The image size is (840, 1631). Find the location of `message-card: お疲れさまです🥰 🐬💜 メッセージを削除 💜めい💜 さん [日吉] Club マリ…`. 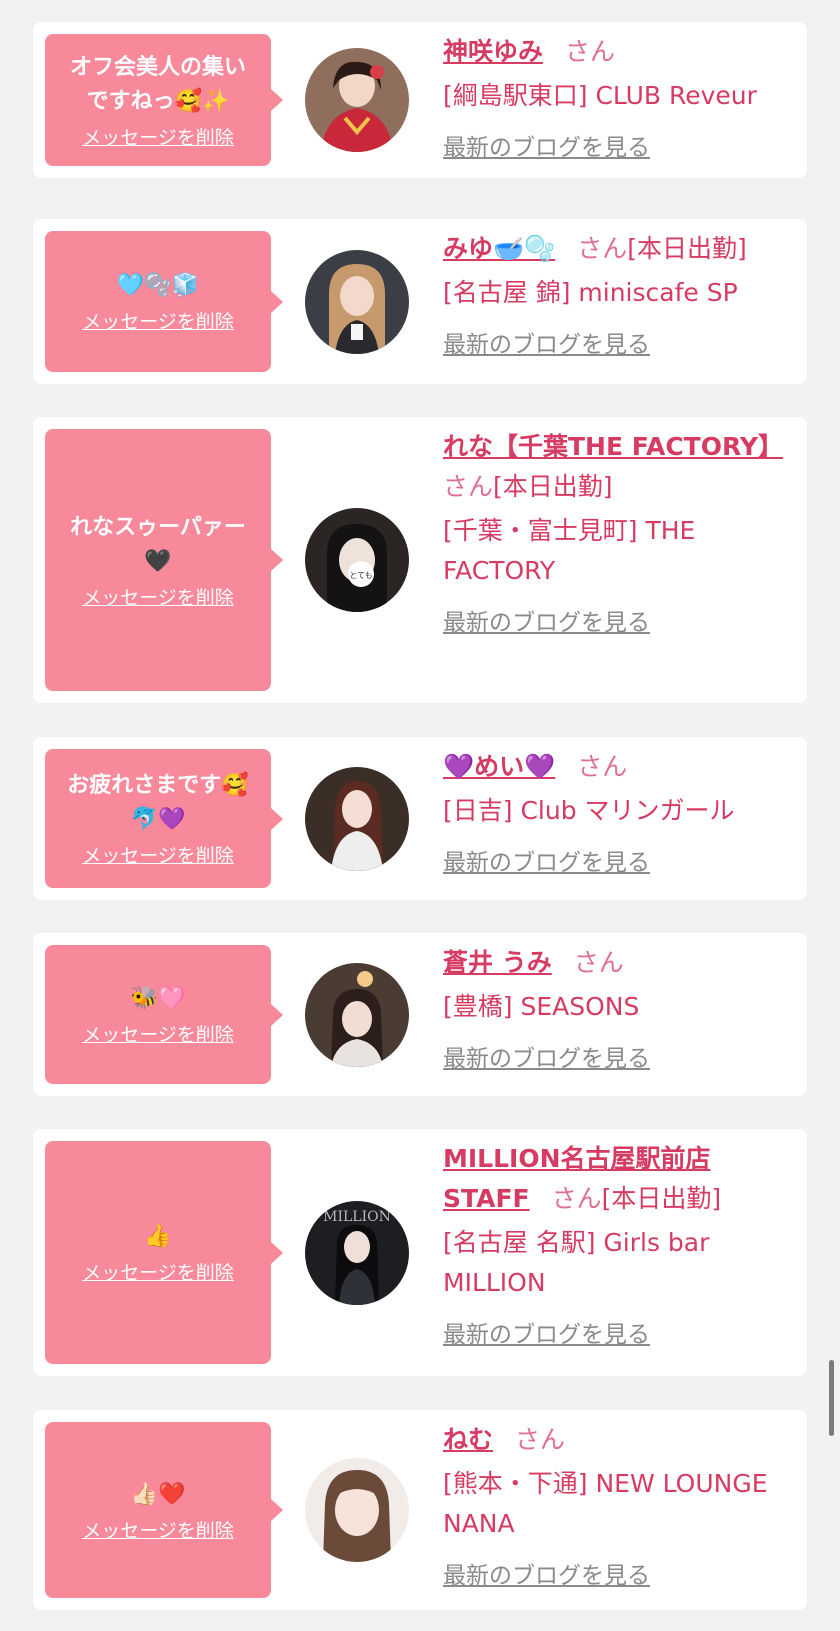

message-card: お疲れさまです🥰 🐬💜 メッセージを削除 💜めい💜 さん [日吉] Club マリ… is located at coordinates (420, 818).